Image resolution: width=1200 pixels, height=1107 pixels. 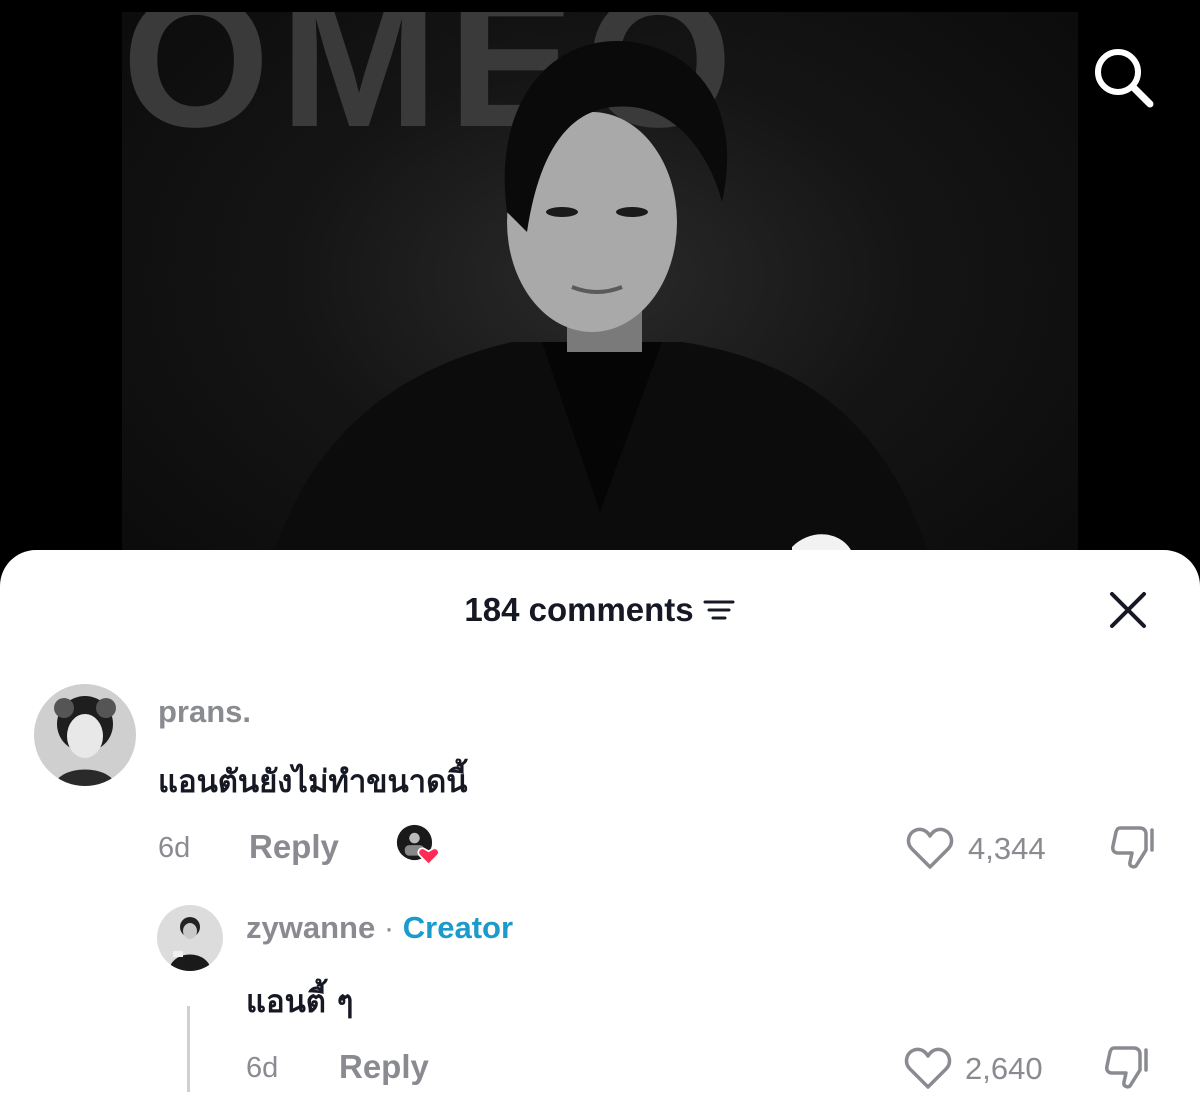 What do you see at coordinates (310, 927) in the screenshot?
I see `reply-username: zywanne` at bounding box center [310, 927].